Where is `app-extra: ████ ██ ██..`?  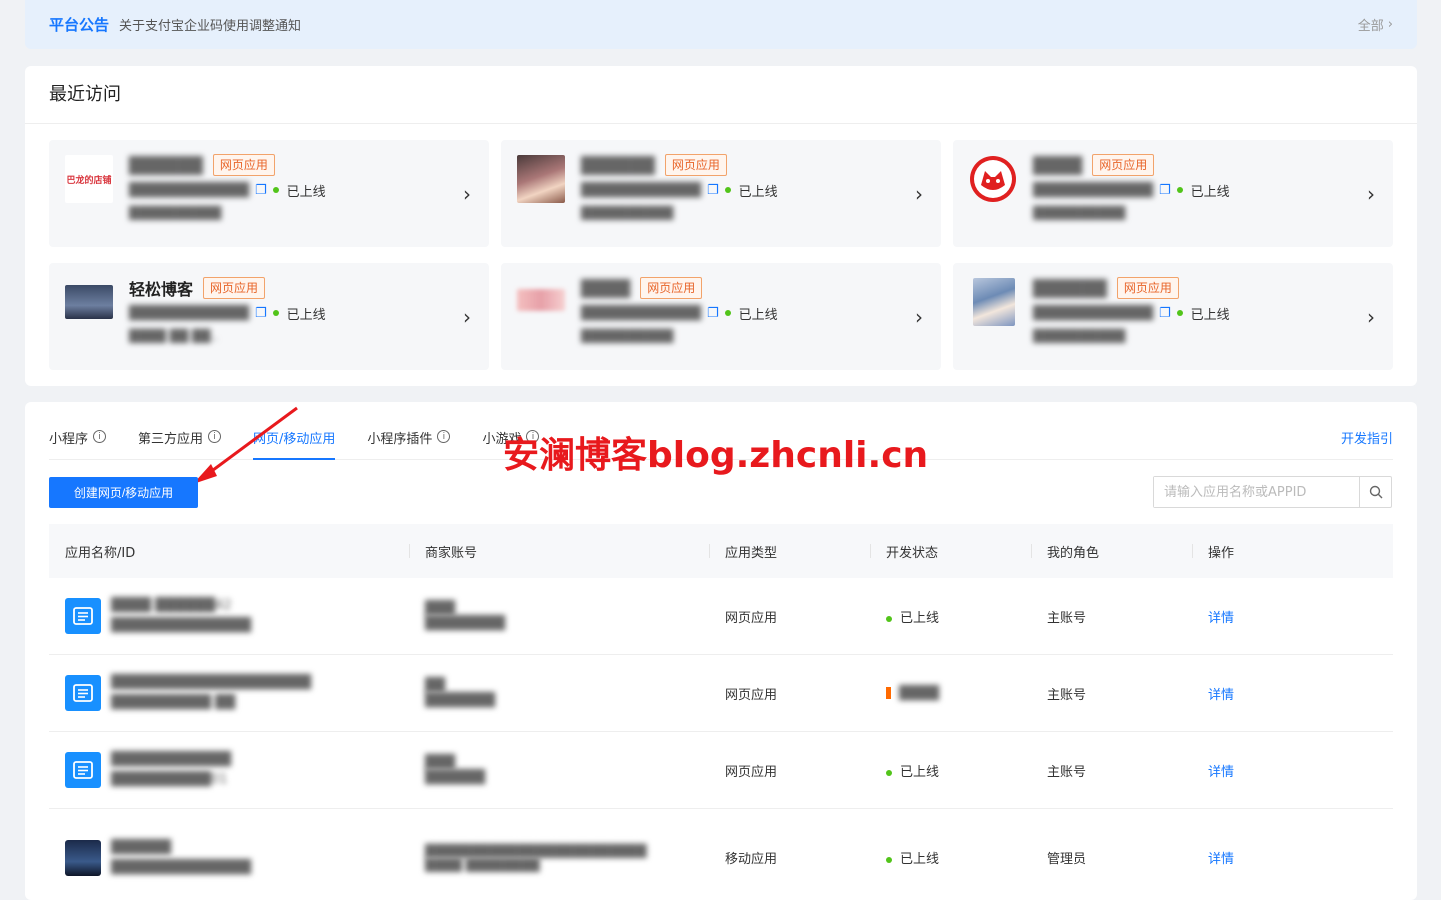
app-extra: ████ ██ ██.. is located at coordinates (174, 336).